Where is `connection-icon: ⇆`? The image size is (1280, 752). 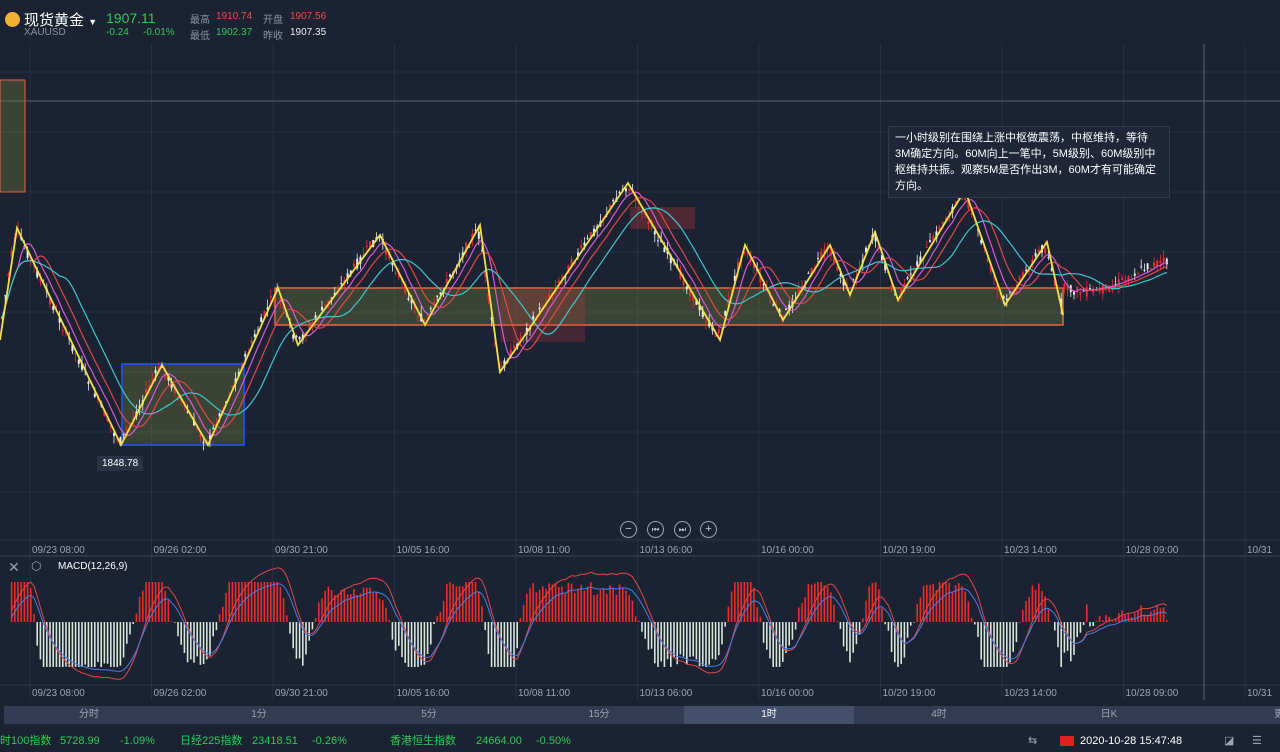 connection-icon: ⇆ is located at coordinates (1032, 741).